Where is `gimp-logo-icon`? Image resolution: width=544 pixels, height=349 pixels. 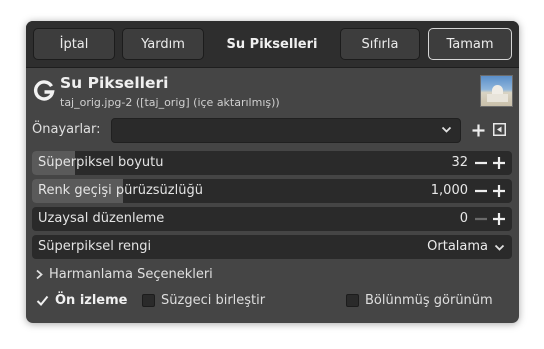 gimp-logo-icon is located at coordinates (44, 90).